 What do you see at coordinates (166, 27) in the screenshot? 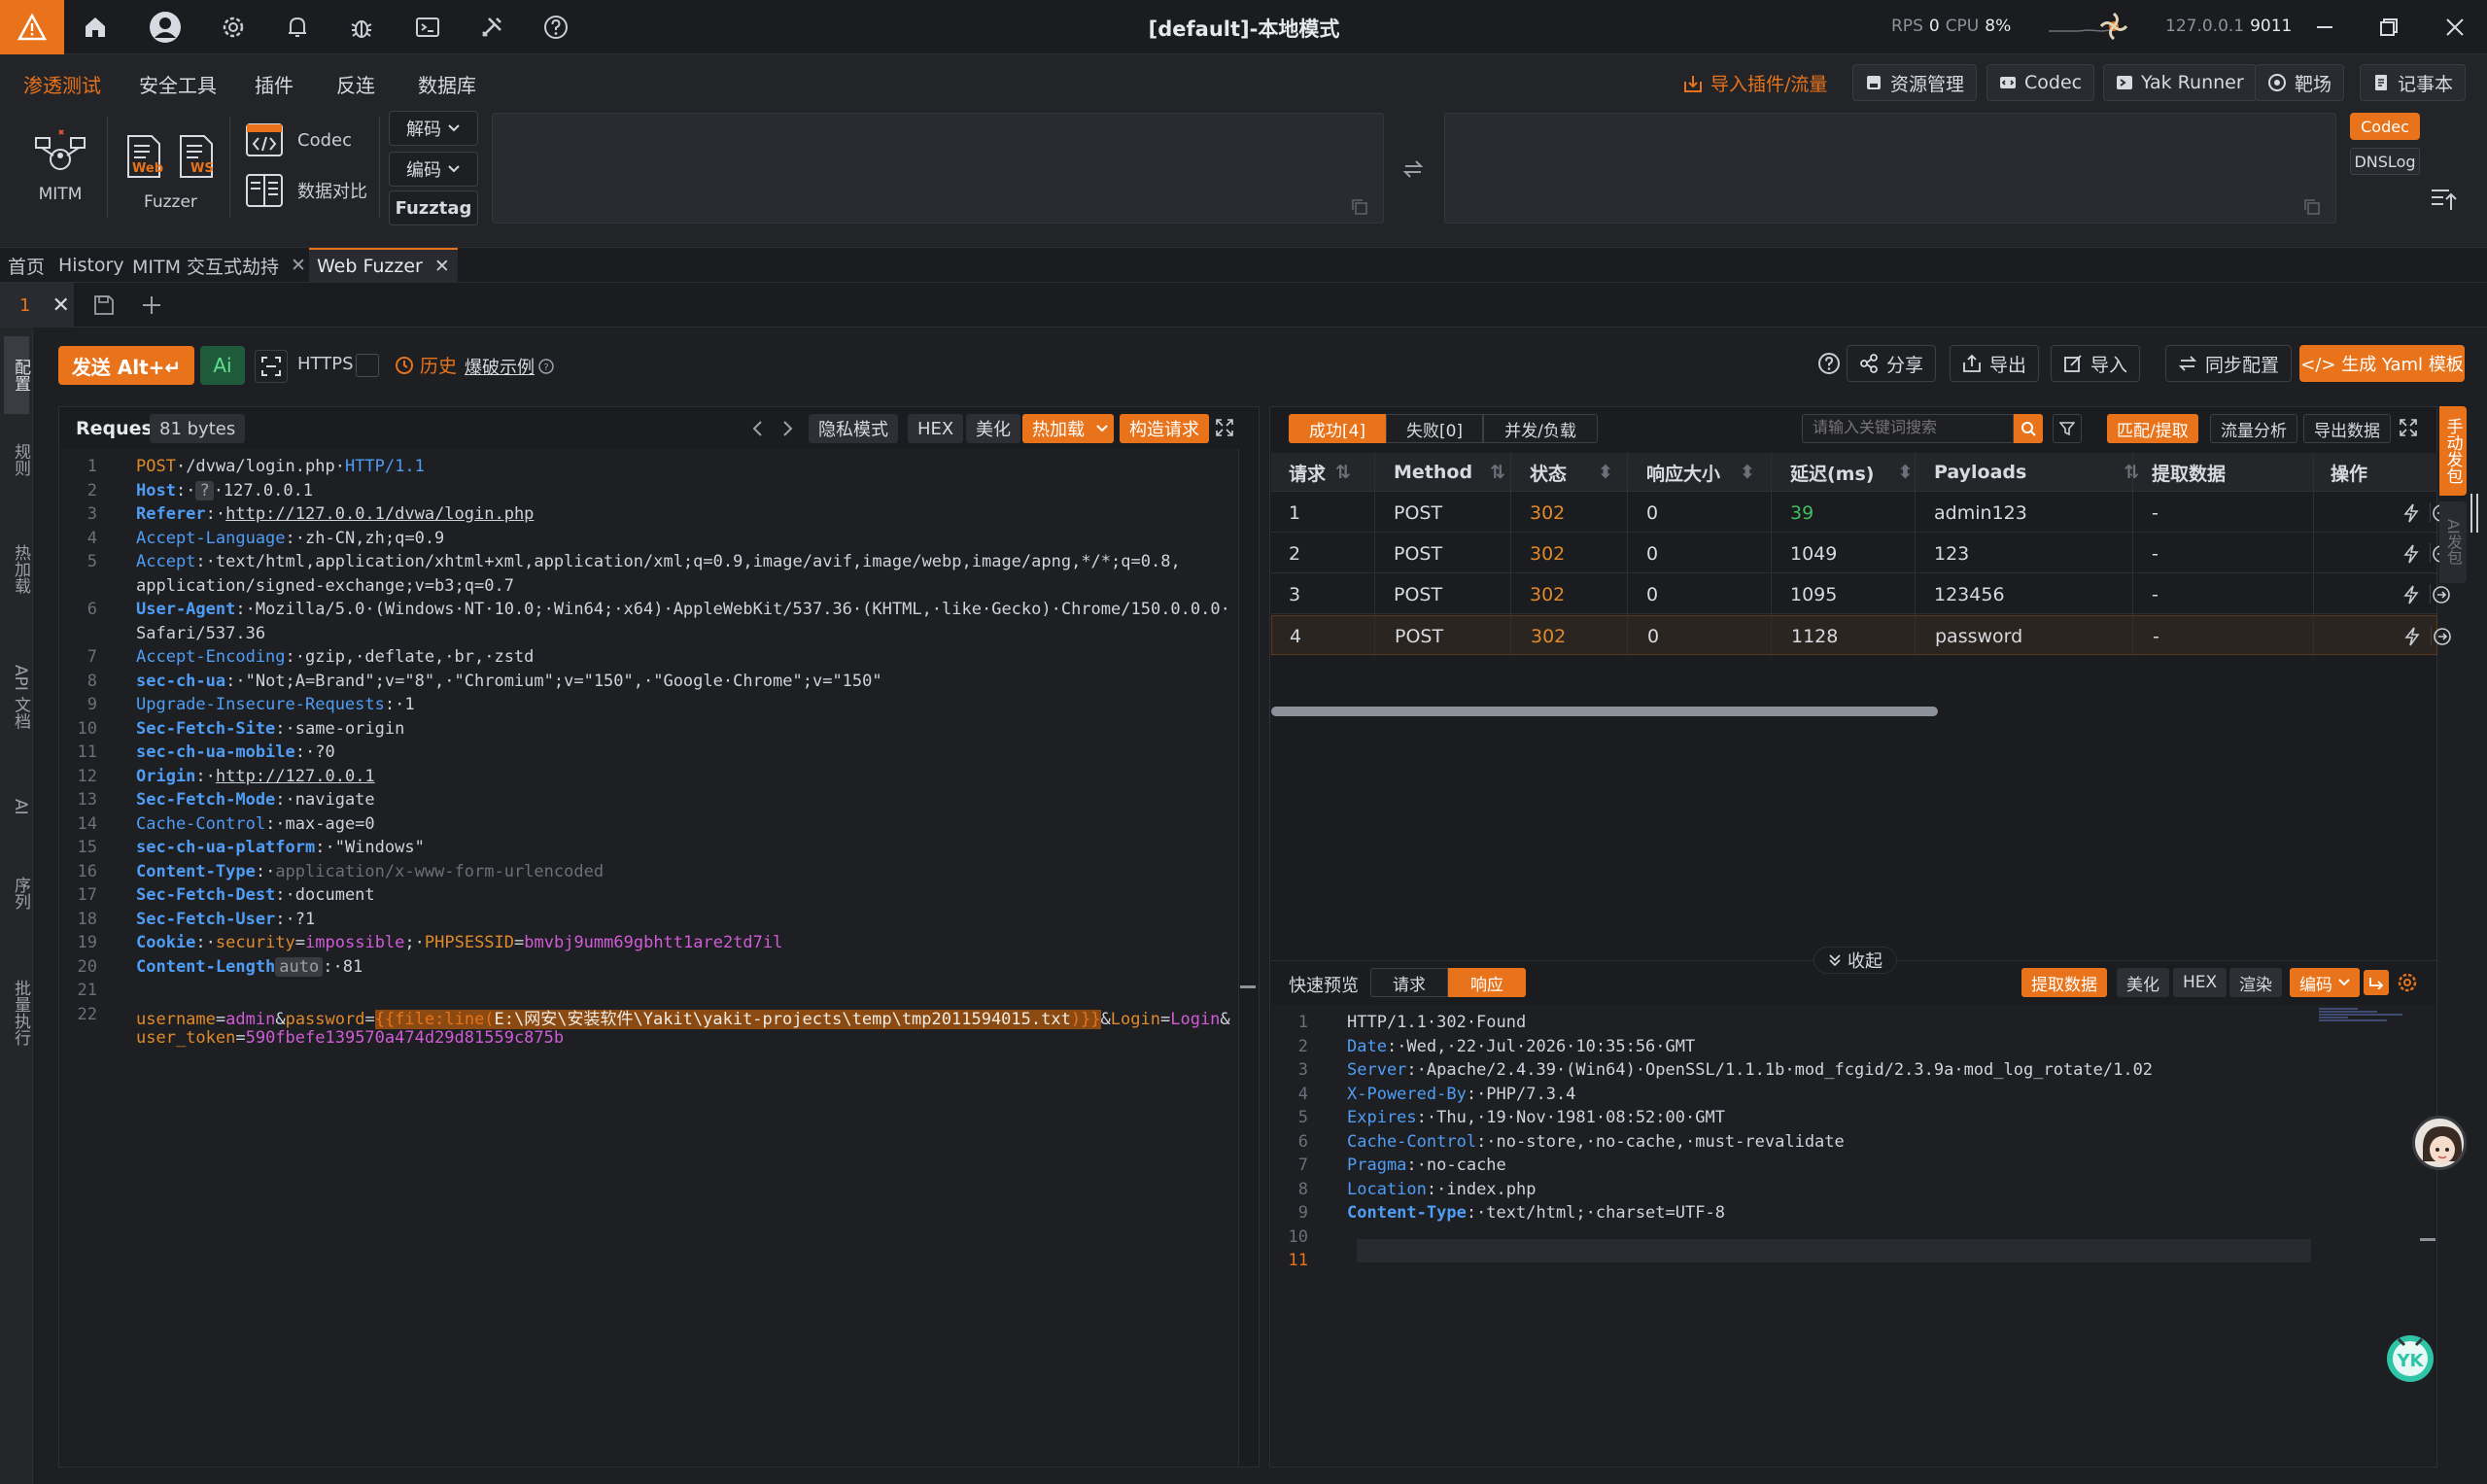
I see `user-icon` at bounding box center [166, 27].